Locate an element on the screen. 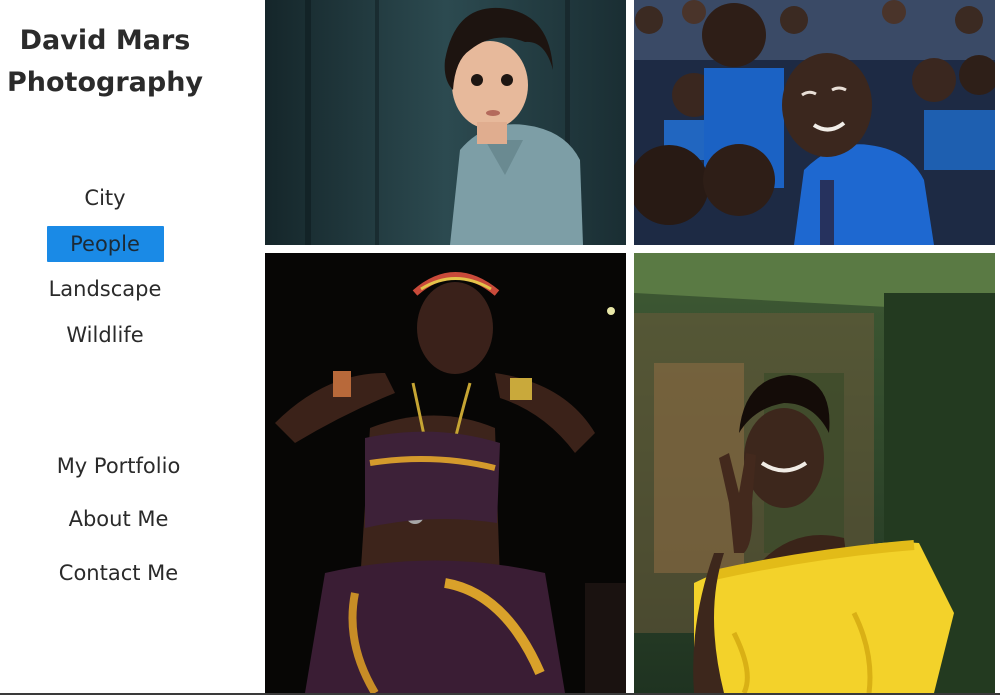 This screenshot has height=695, width=1000. category-item-landscape: Landscape is located at coordinates (105, 289).